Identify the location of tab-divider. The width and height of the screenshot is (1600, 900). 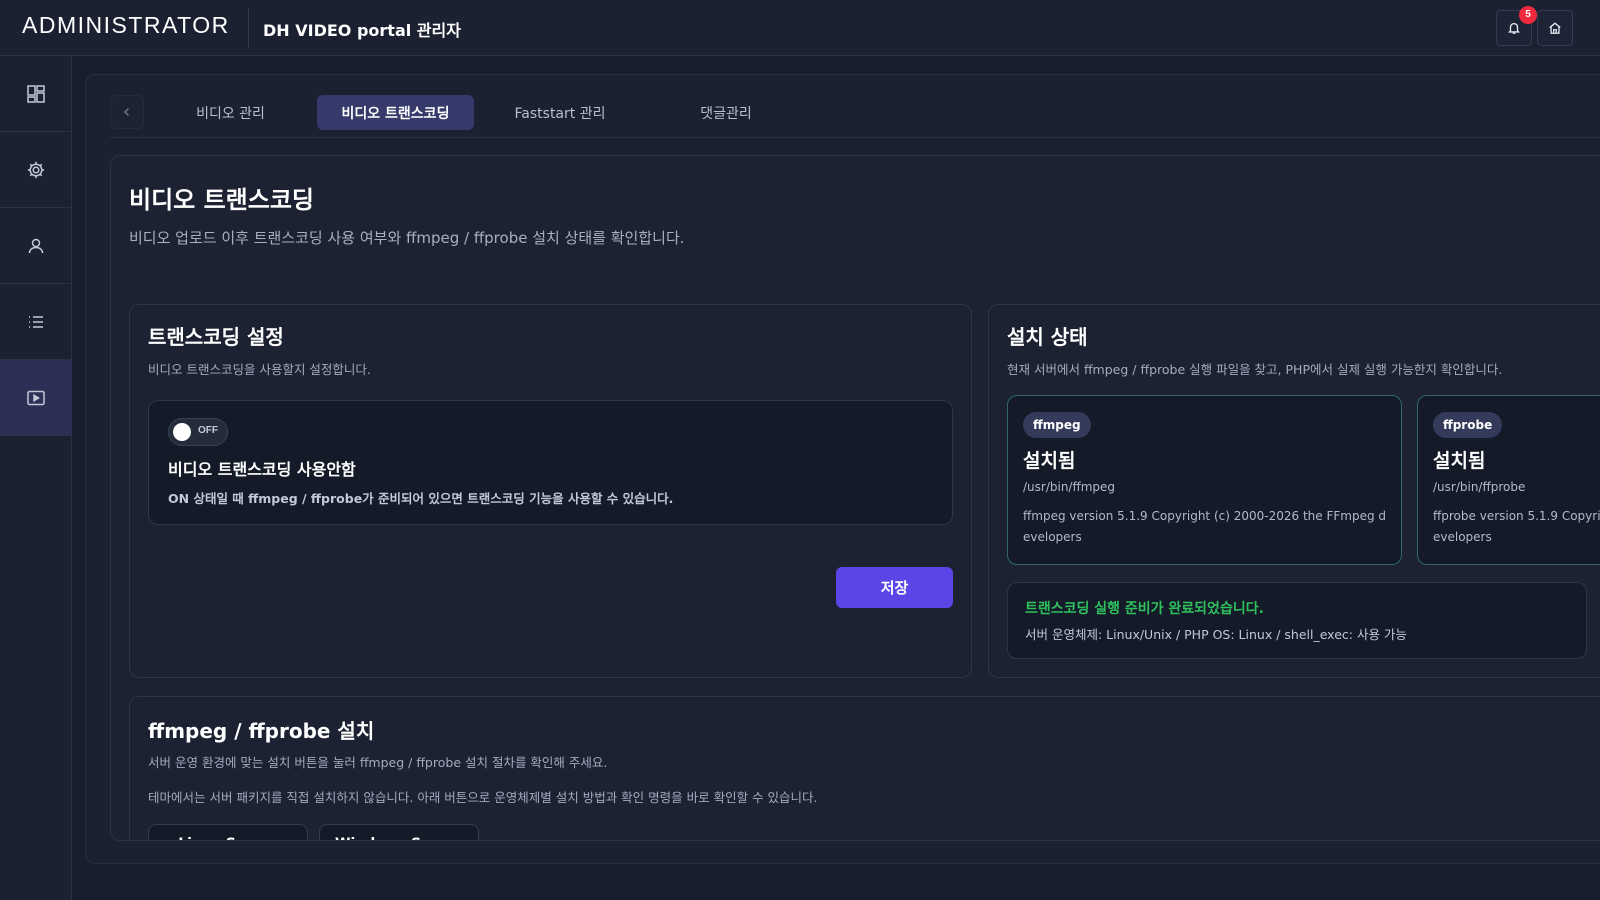
(855, 137).